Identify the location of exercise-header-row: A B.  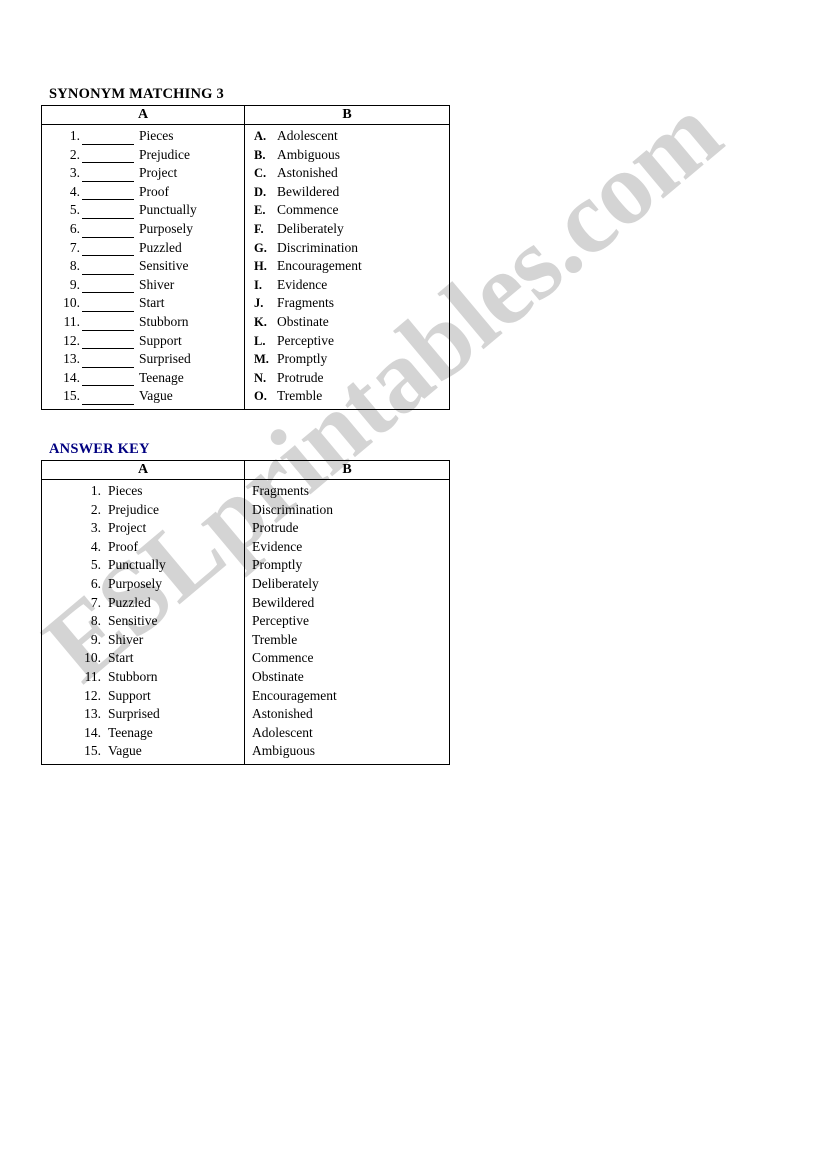
(245, 115).